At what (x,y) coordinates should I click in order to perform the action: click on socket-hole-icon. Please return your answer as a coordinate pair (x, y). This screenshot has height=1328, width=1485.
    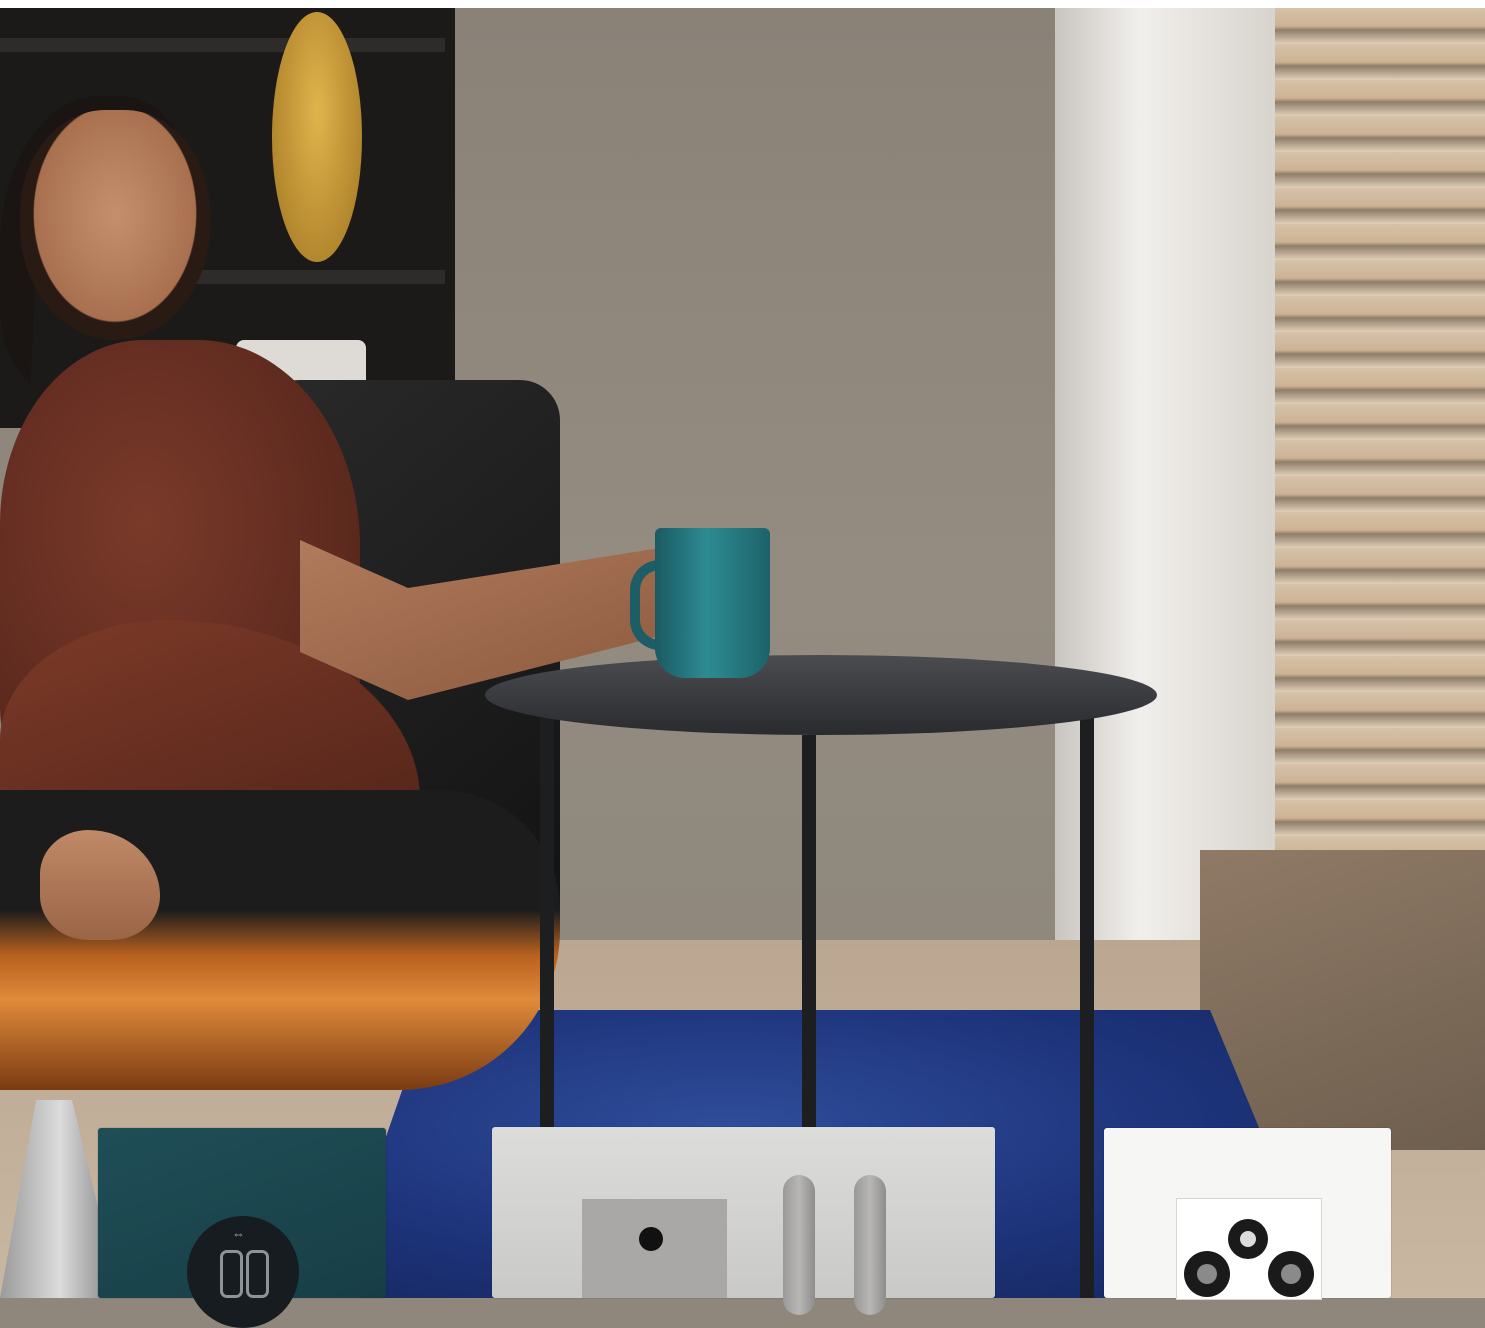
    Looking at the image, I should click on (651, 1239).